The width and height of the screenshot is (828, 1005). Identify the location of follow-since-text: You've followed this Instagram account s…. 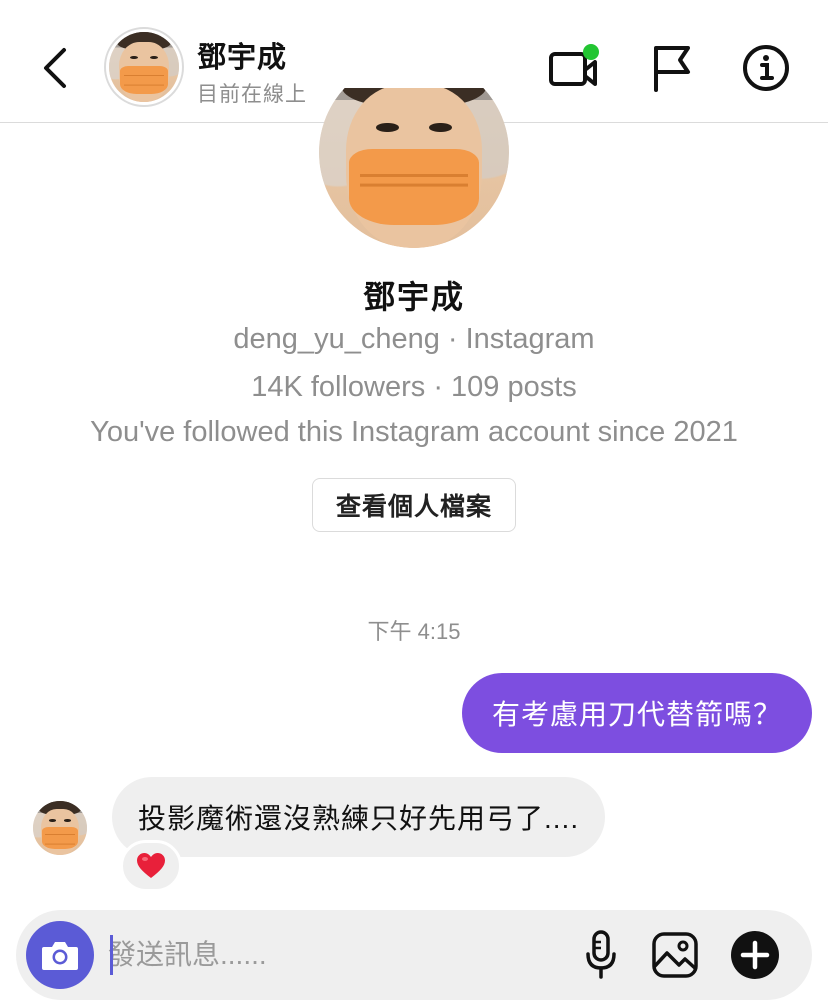
(414, 432).